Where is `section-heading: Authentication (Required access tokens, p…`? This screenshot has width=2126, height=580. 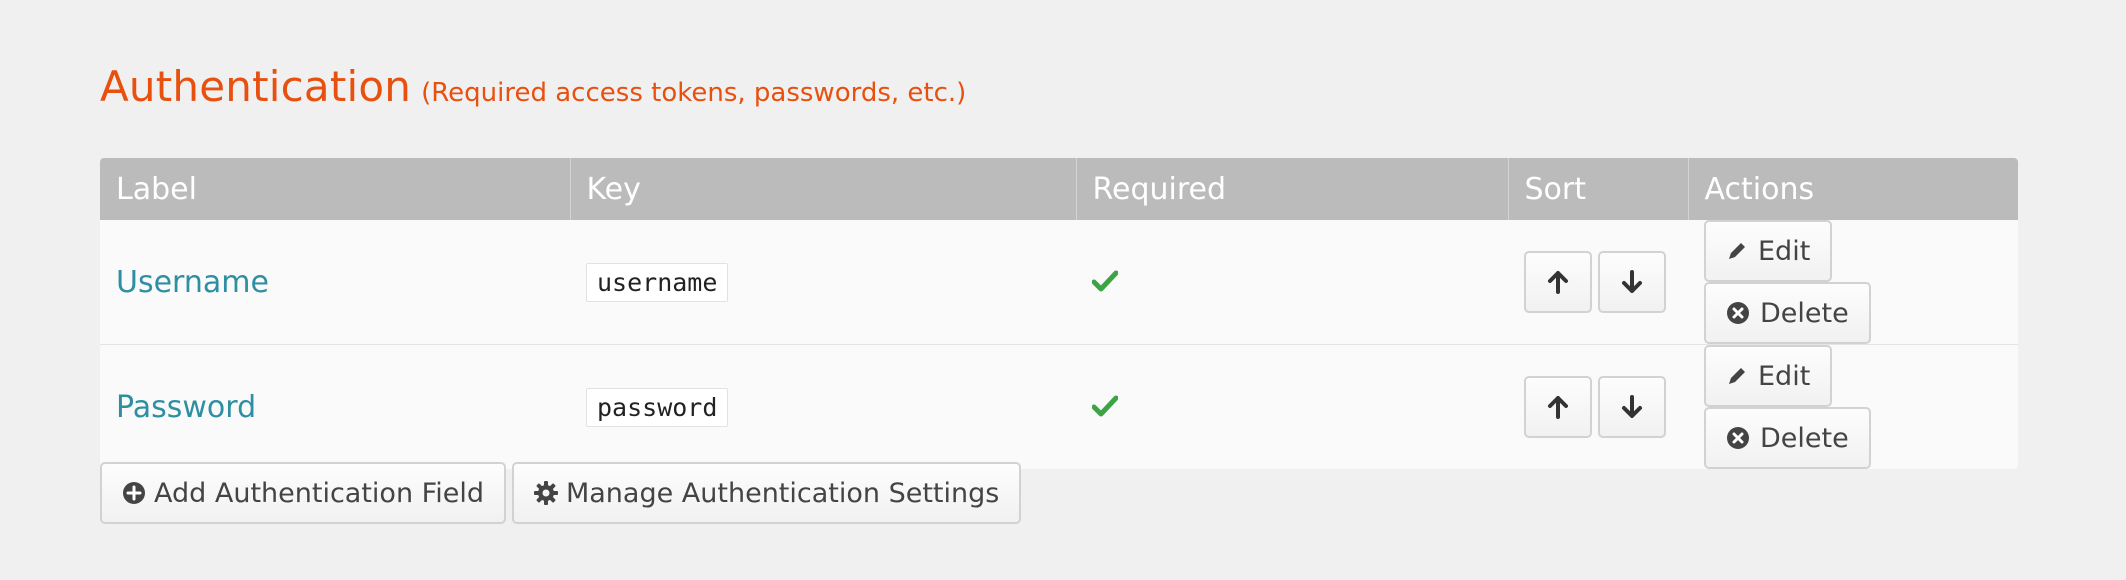
section-heading: Authentication (Required access tokens, p… is located at coordinates (533, 86).